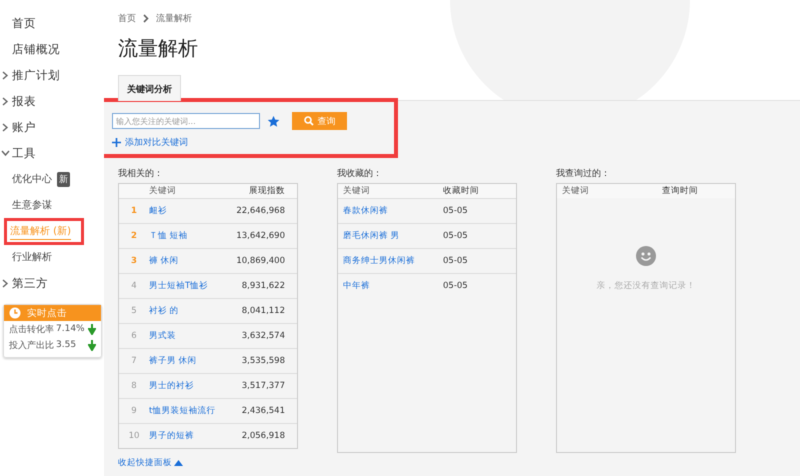 Image resolution: width=800 pixels, height=476 pixels. What do you see at coordinates (134, 386) in the screenshot?
I see `rank-number: 8` at bounding box center [134, 386].